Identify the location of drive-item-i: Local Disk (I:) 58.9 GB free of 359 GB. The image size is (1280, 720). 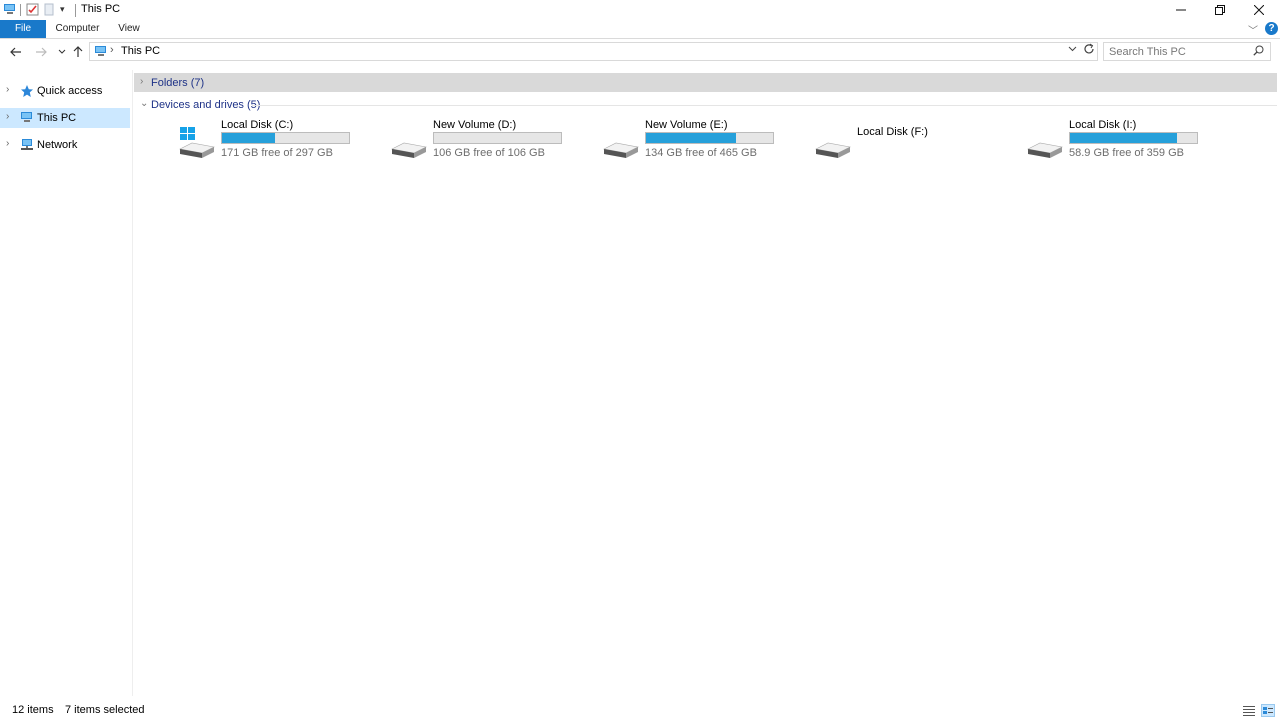
(1126, 141).